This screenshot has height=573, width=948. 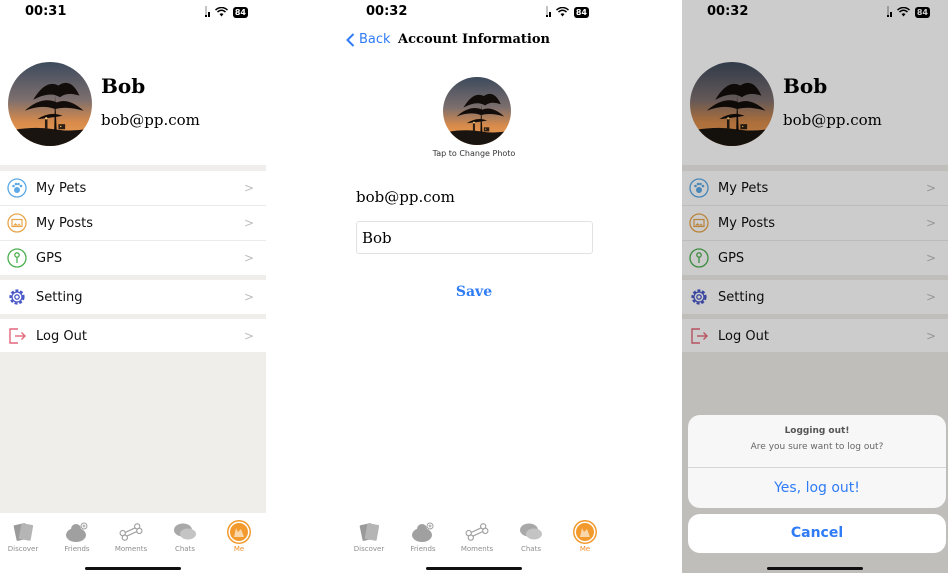 What do you see at coordinates (405, 197) in the screenshot?
I see `account-email: bob@pp.com` at bounding box center [405, 197].